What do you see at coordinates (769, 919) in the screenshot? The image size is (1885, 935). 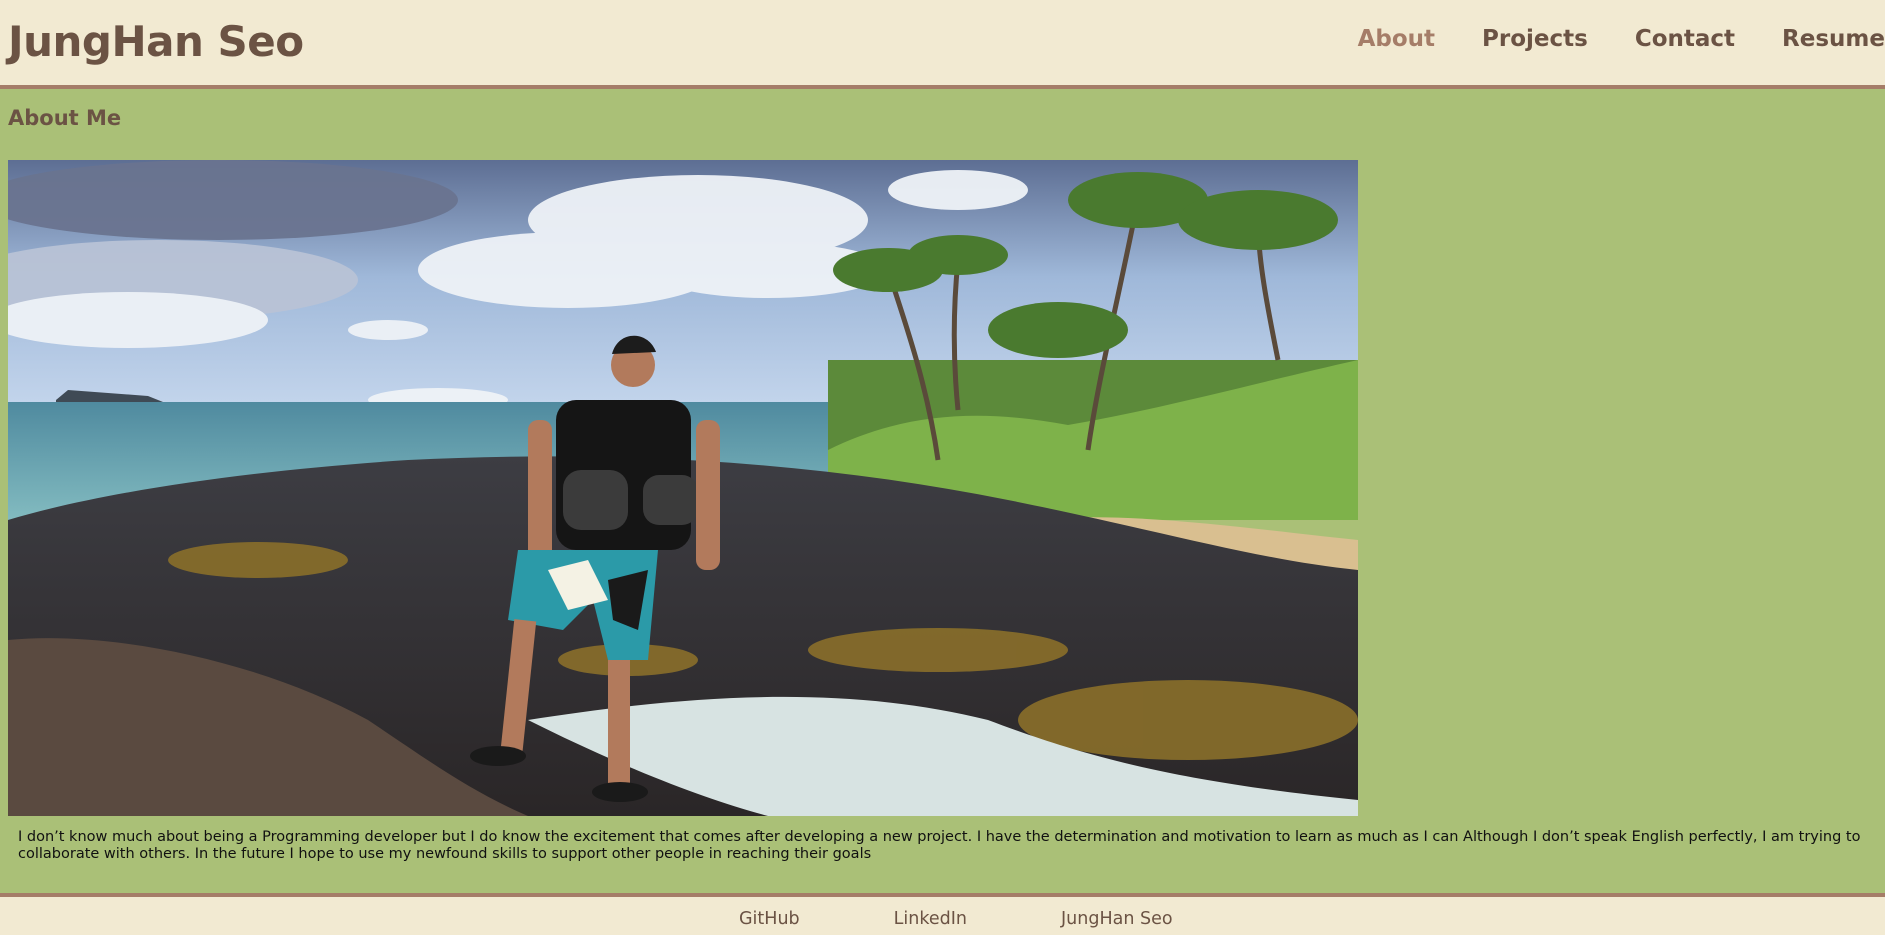 I see `footer-github-link: GitHub` at bounding box center [769, 919].